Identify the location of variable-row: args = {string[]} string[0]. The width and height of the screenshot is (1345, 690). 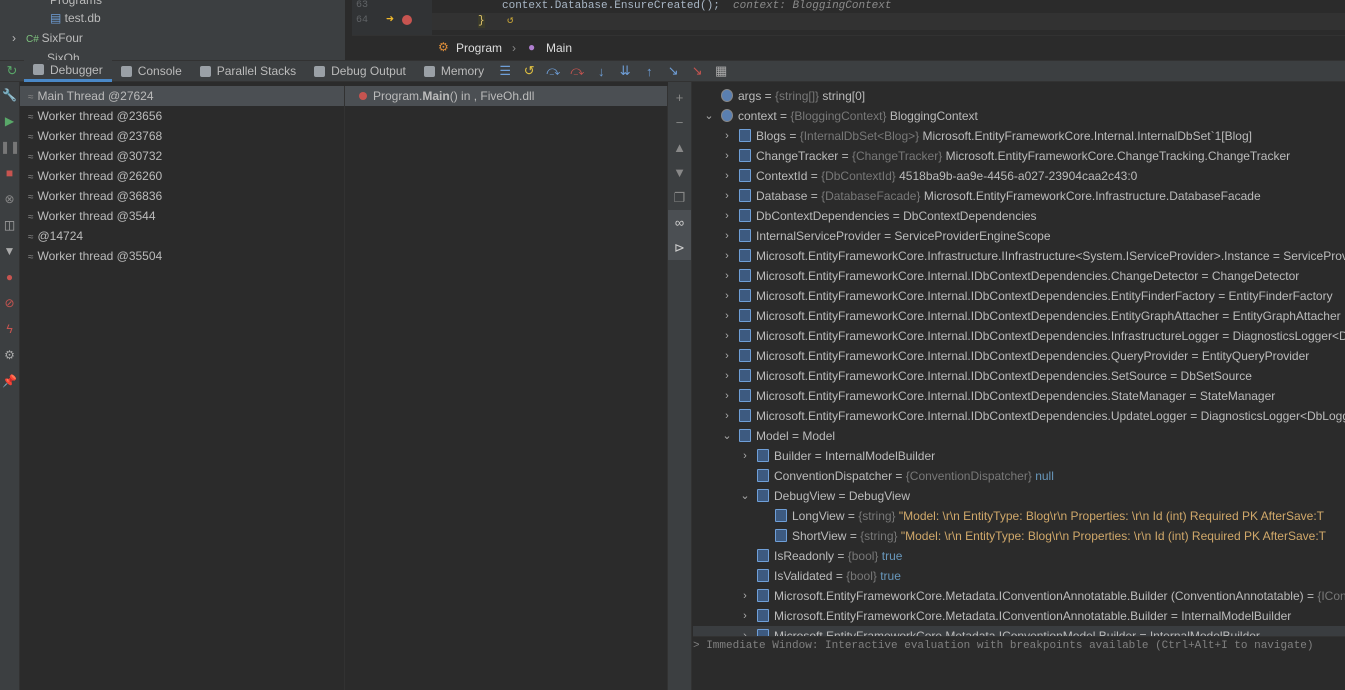
(1019, 96).